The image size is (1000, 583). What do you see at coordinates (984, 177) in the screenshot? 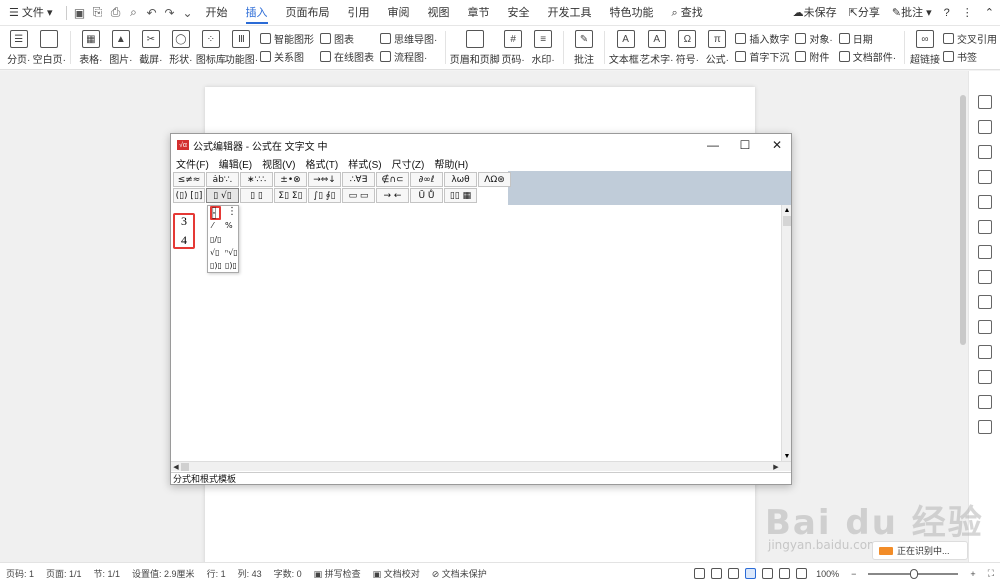
I see `shape-tool-icon` at bounding box center [984, 177].